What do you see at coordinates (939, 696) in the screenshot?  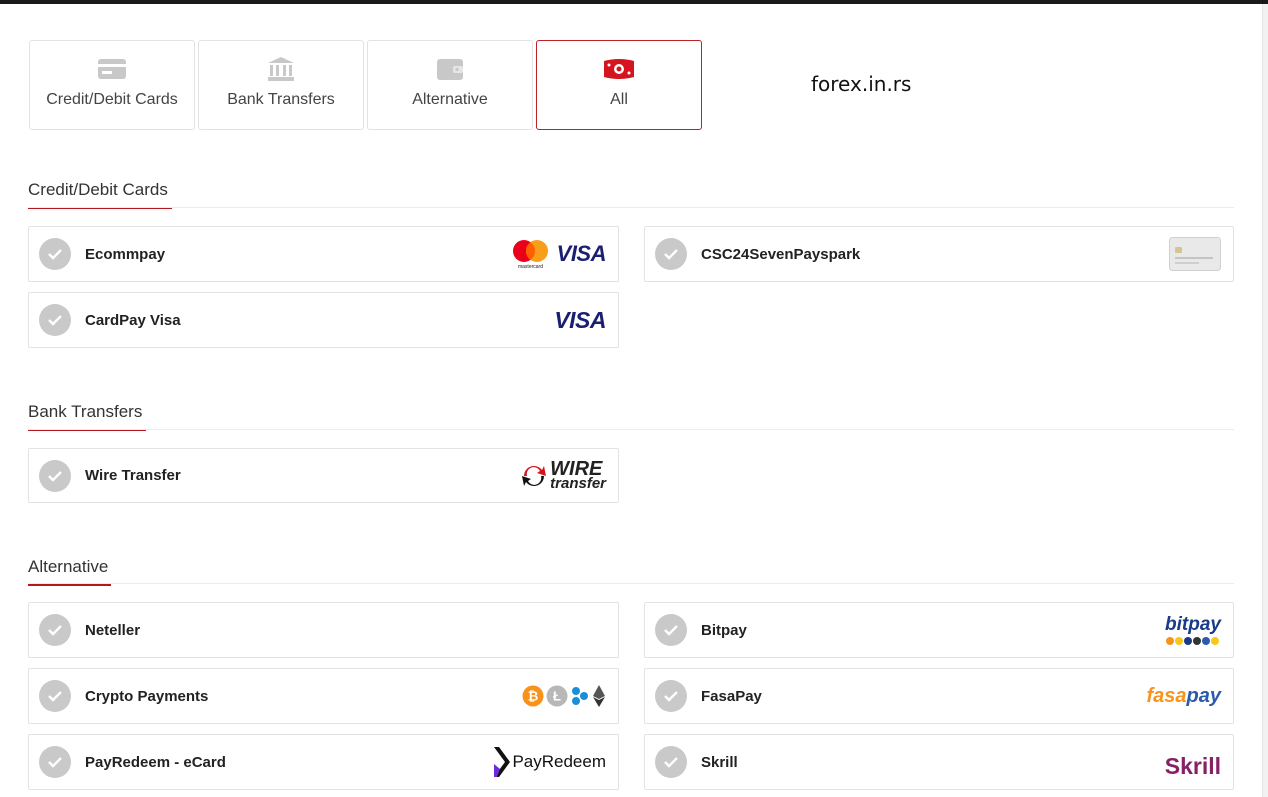 I see `payment-option-fasapay: FasaPay fasa pay` at bounding box center [939, 696].